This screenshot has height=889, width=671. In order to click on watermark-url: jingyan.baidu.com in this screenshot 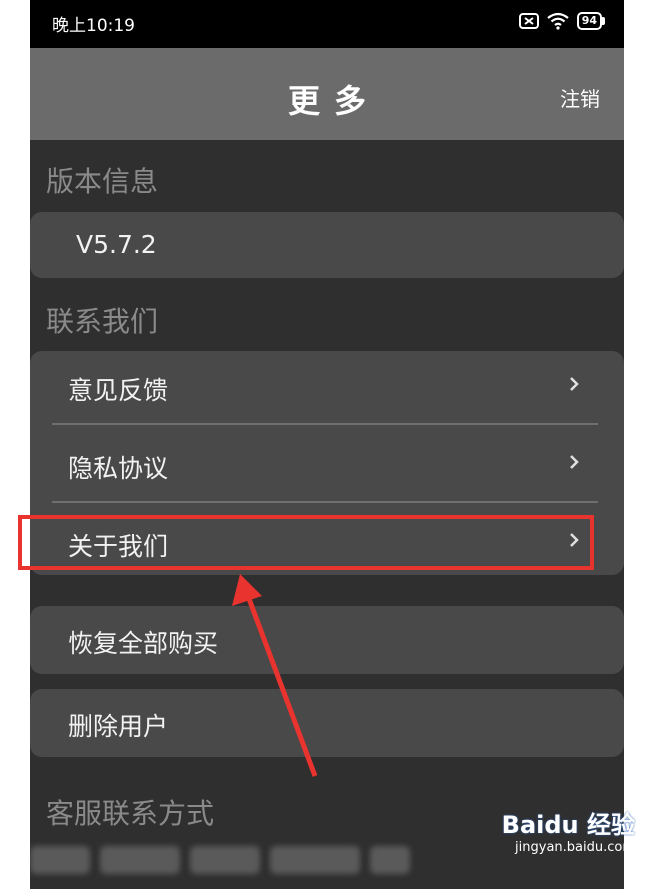, I will do `click(575, 847)`.